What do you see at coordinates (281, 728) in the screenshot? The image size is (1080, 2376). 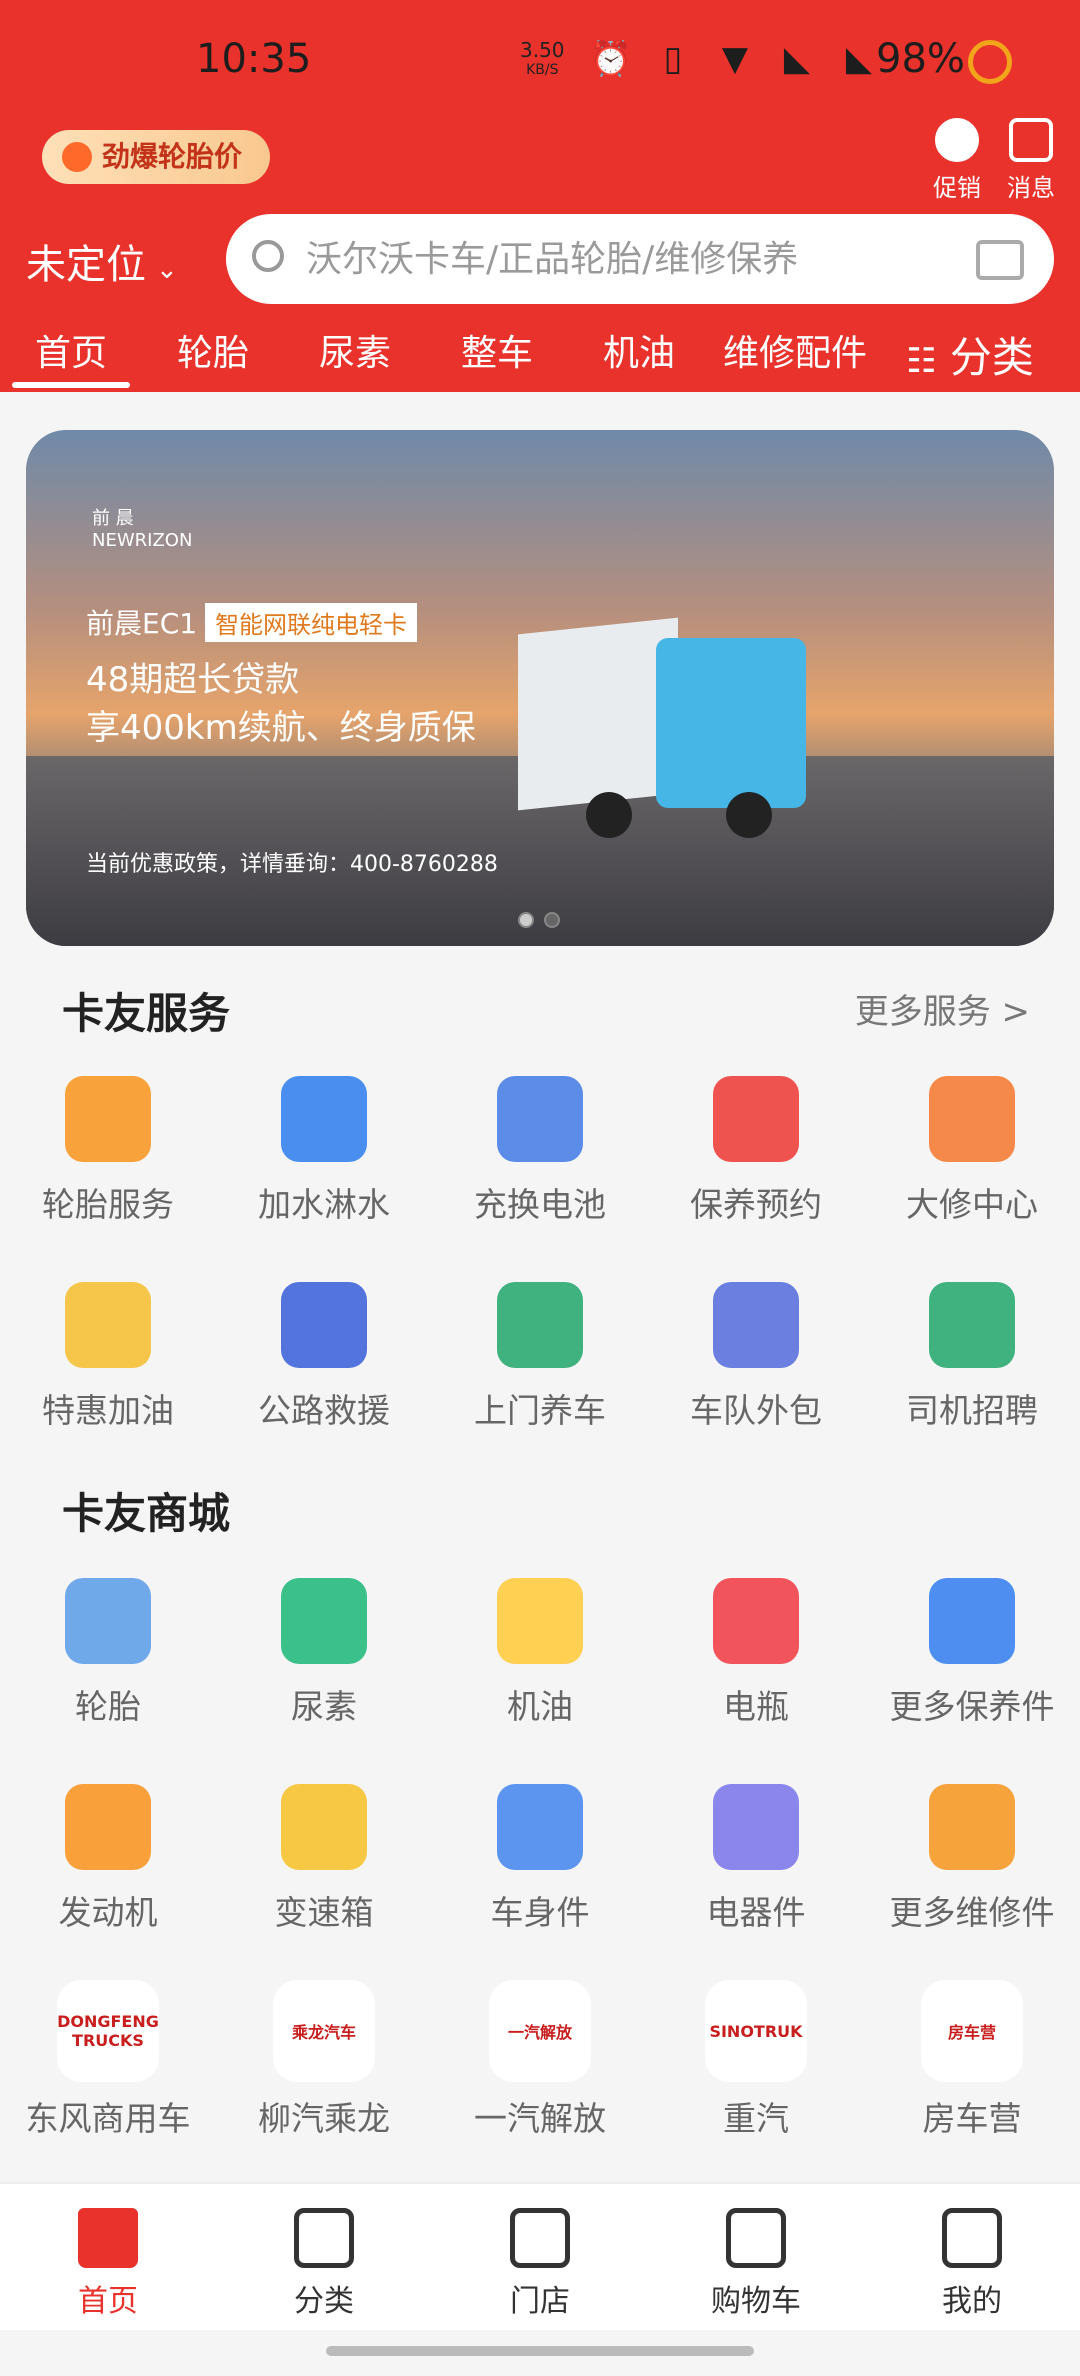 I see `banner-line2: 享400km续航、终身质保` at bounding box center [281, 728].